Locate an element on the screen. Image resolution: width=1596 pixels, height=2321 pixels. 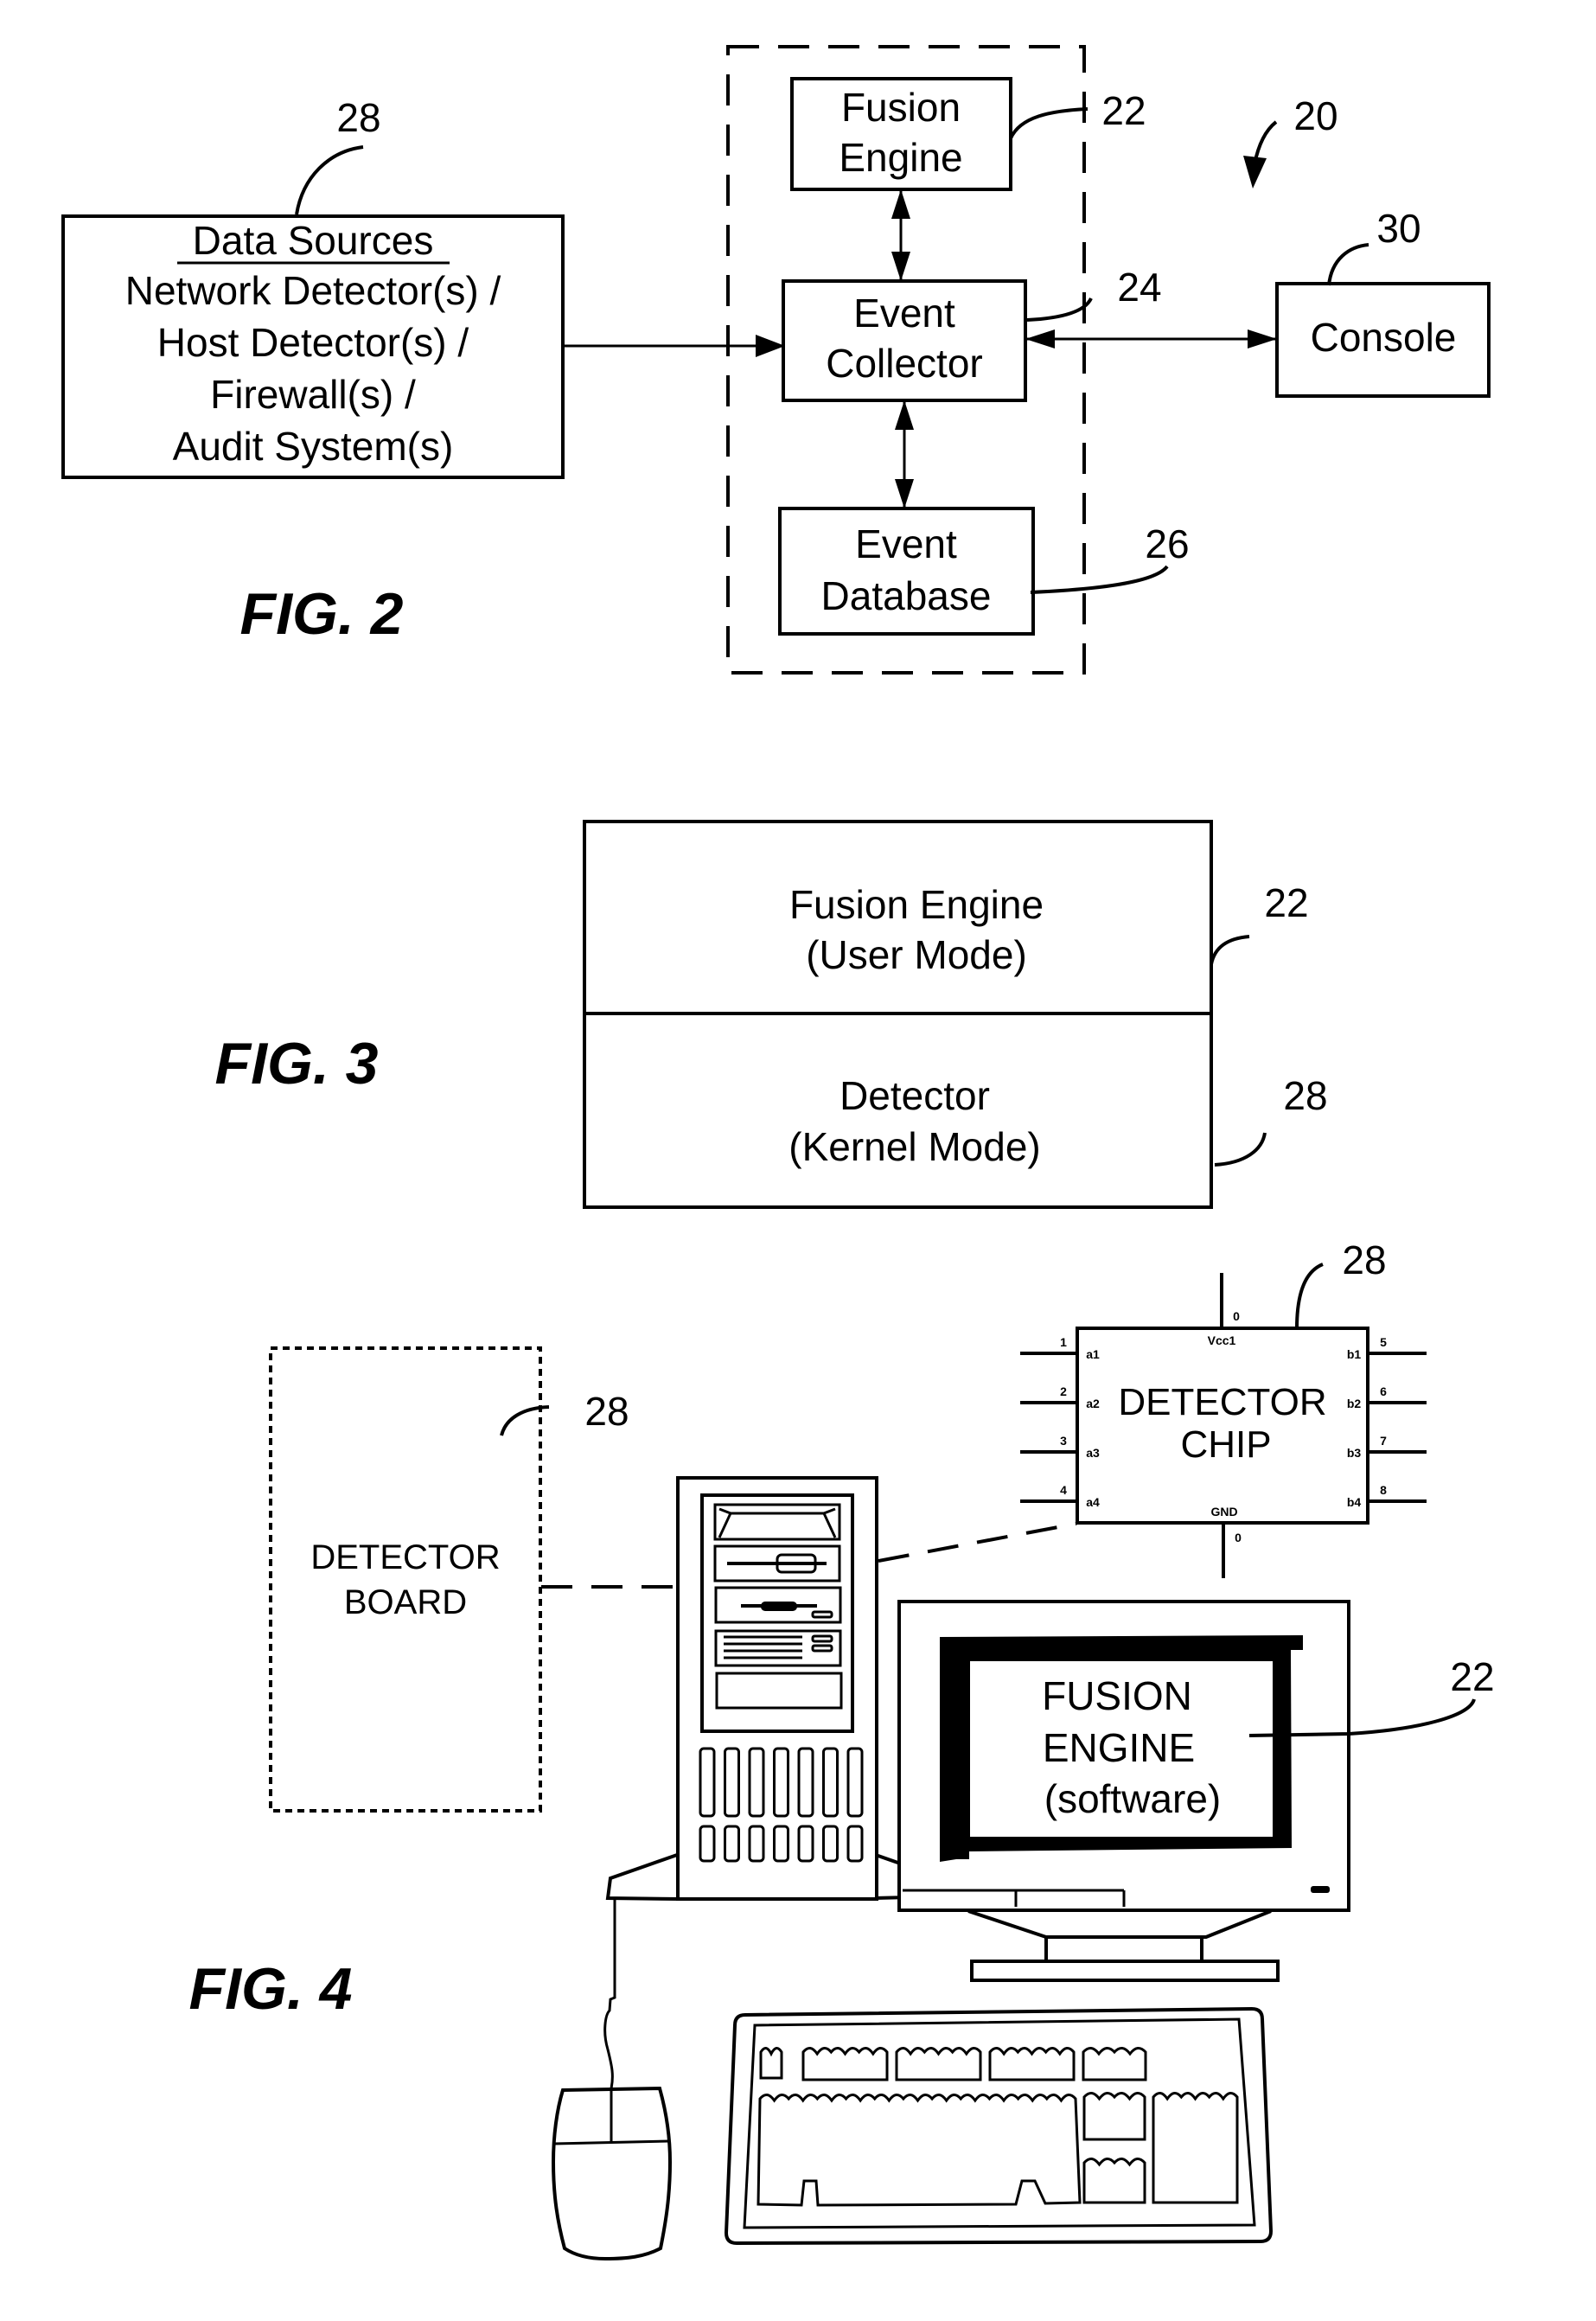
chip-pin-gnd-name: GND is located at coordinates (1223, 1512).